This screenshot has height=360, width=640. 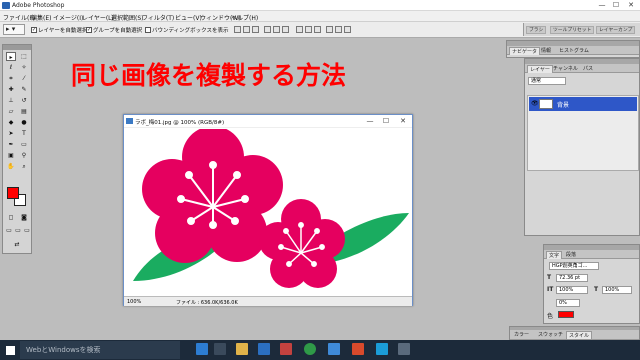 I want to click on tab-info: 情報, so click(x=546, y=51).